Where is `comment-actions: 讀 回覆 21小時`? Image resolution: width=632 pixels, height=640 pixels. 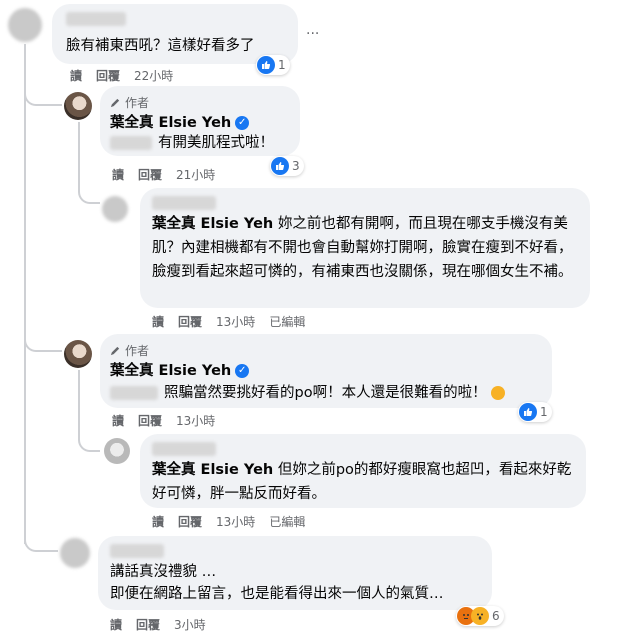
comment-actions: 讀 回覆 21小時 is located at coordinates (163, 174).